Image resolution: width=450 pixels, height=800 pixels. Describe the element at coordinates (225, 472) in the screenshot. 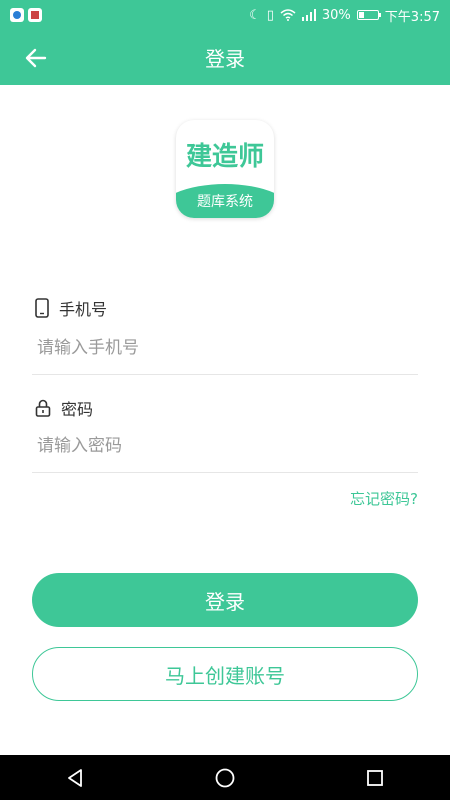

I see `password-divider` at that location.